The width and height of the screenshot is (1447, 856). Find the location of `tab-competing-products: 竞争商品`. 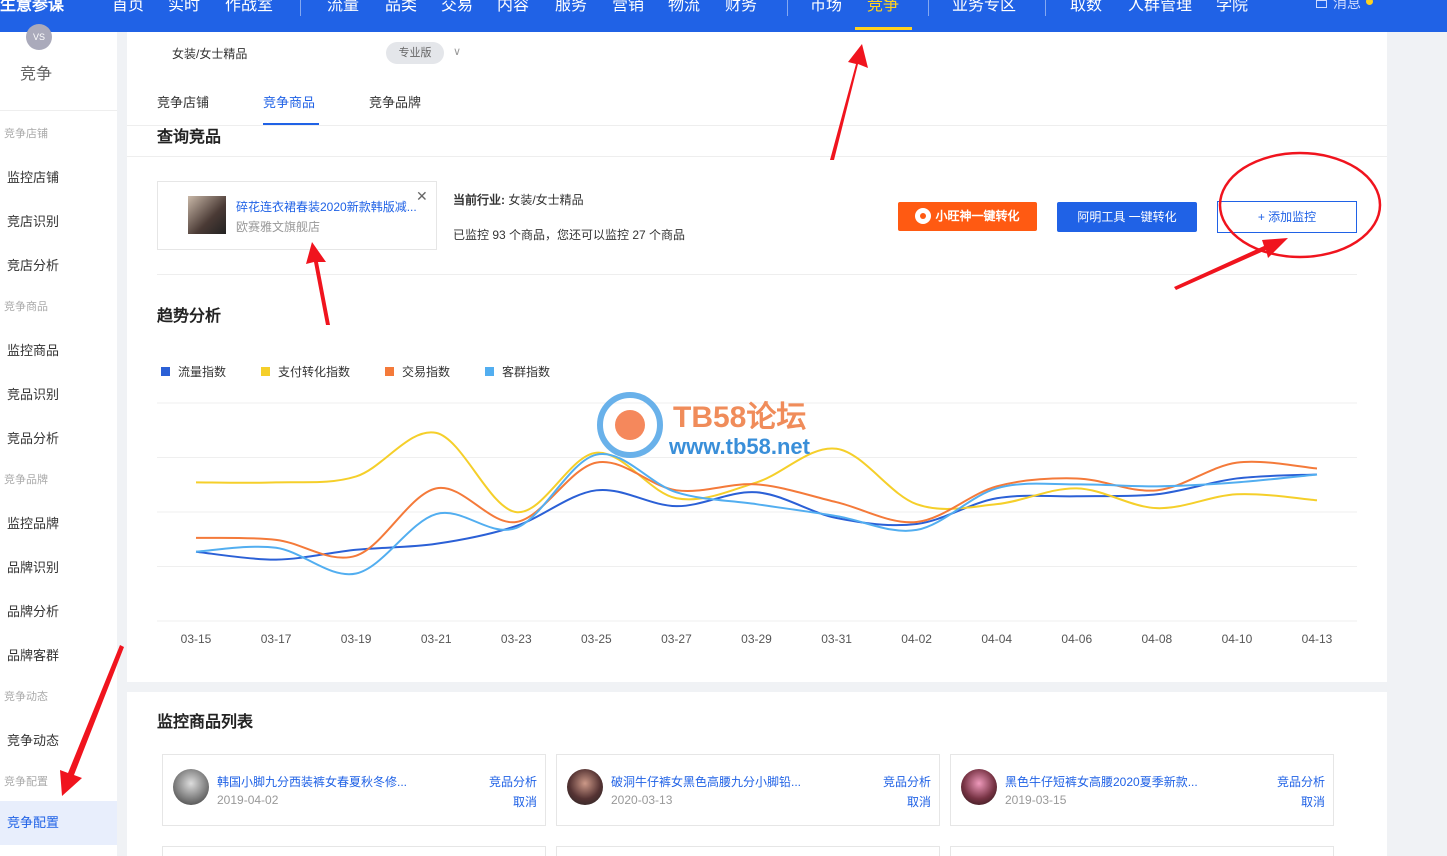

tab-competing-products: 竞争商品 is located at coordinates (289, 101).